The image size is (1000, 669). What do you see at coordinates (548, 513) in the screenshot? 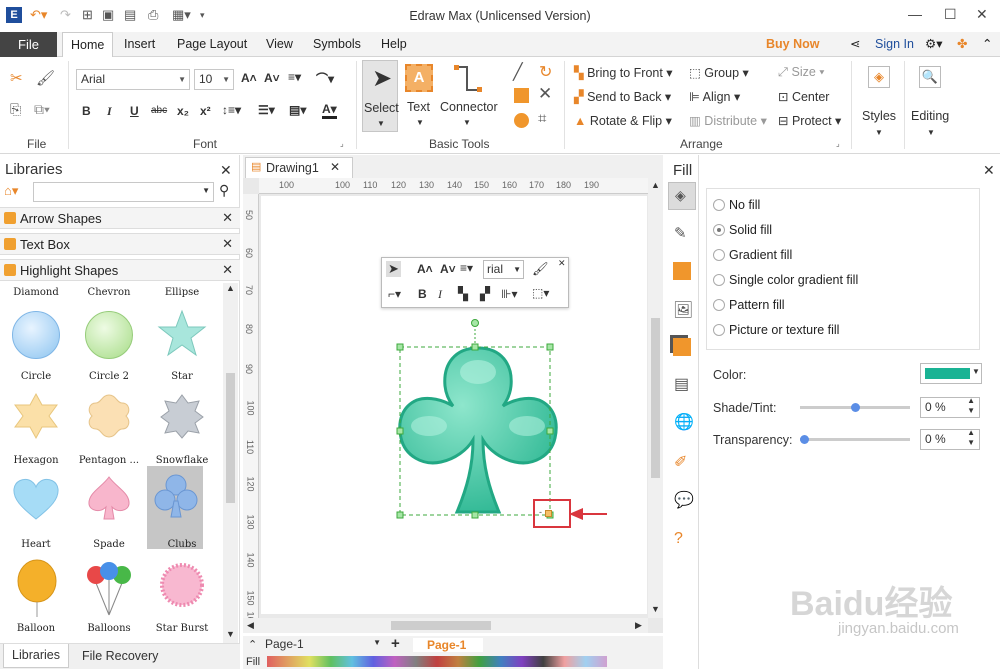
I see `control-point-handle` at bounding box center [548, 513].